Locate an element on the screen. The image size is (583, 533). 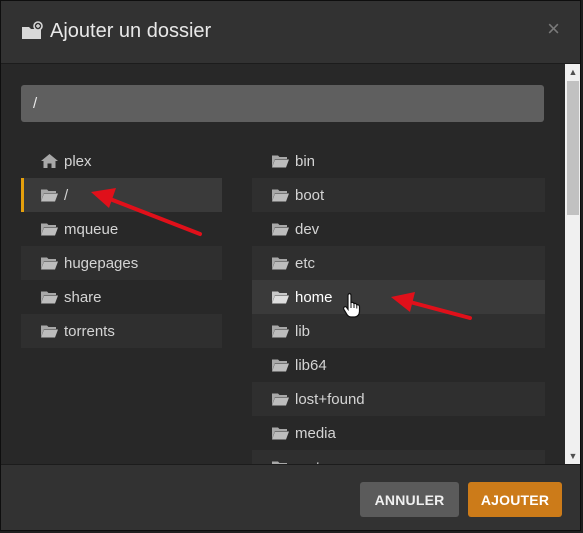
list-item-label: lib is located at coordinates (303, 331).